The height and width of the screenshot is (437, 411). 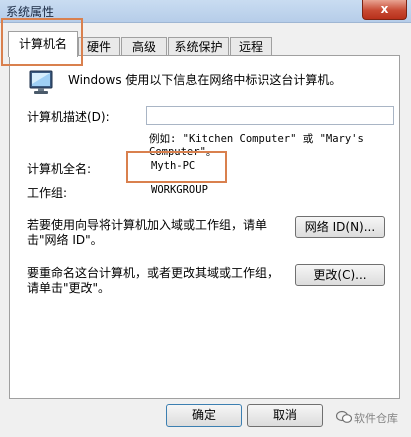 I want to click on watermark: 软件仓库, so click(x=372, y=418).